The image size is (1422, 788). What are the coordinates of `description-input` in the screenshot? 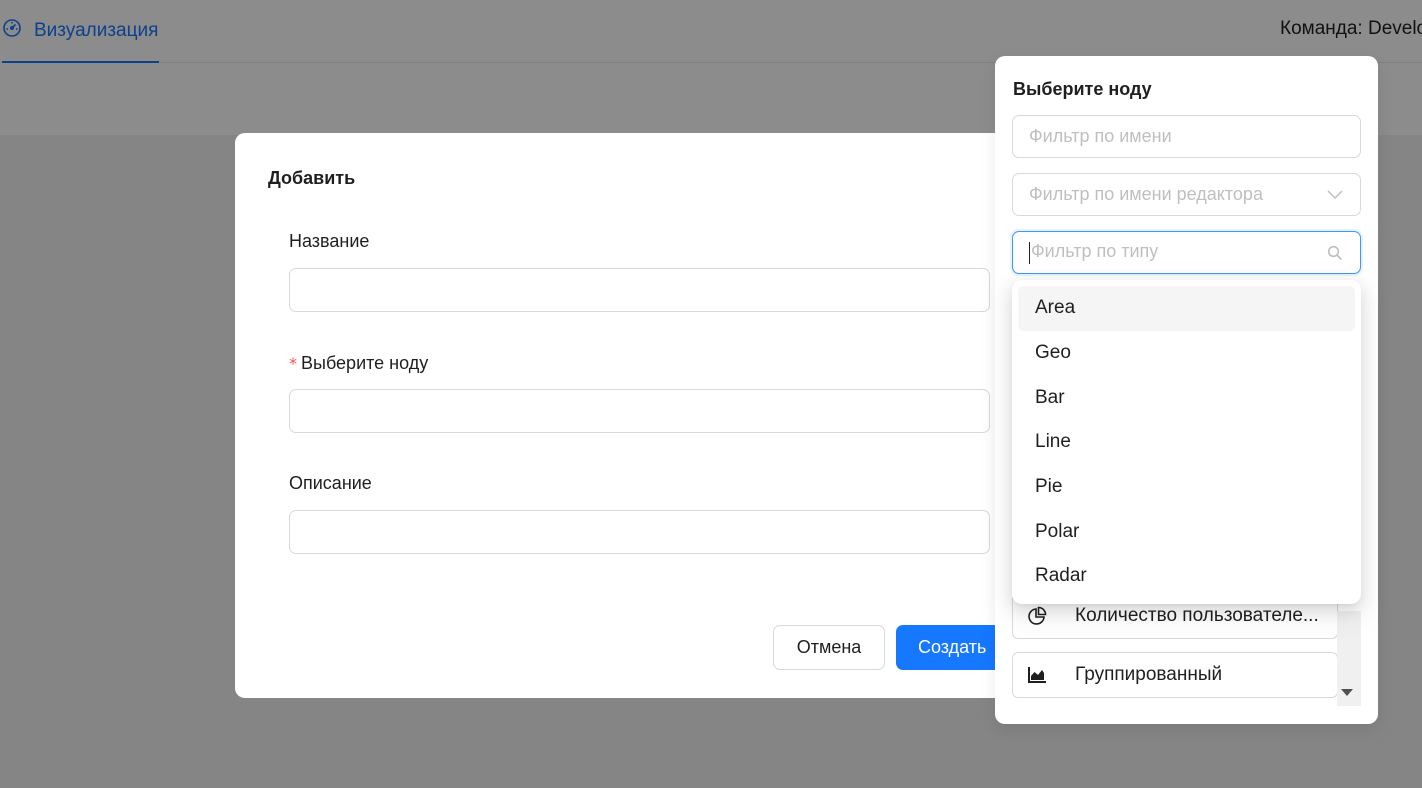 It's located at (639, 532).